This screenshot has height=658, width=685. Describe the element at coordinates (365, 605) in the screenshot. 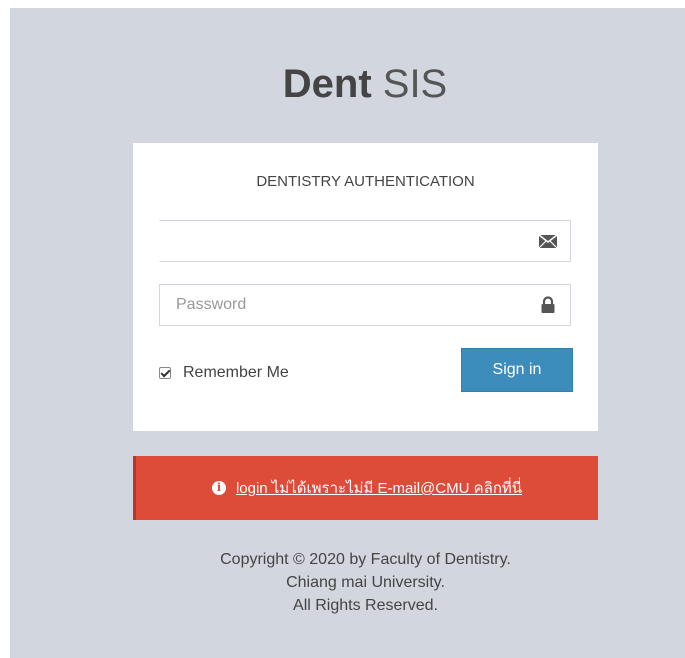

I see `footer-line-3: All Rights Reserved.` at that location.